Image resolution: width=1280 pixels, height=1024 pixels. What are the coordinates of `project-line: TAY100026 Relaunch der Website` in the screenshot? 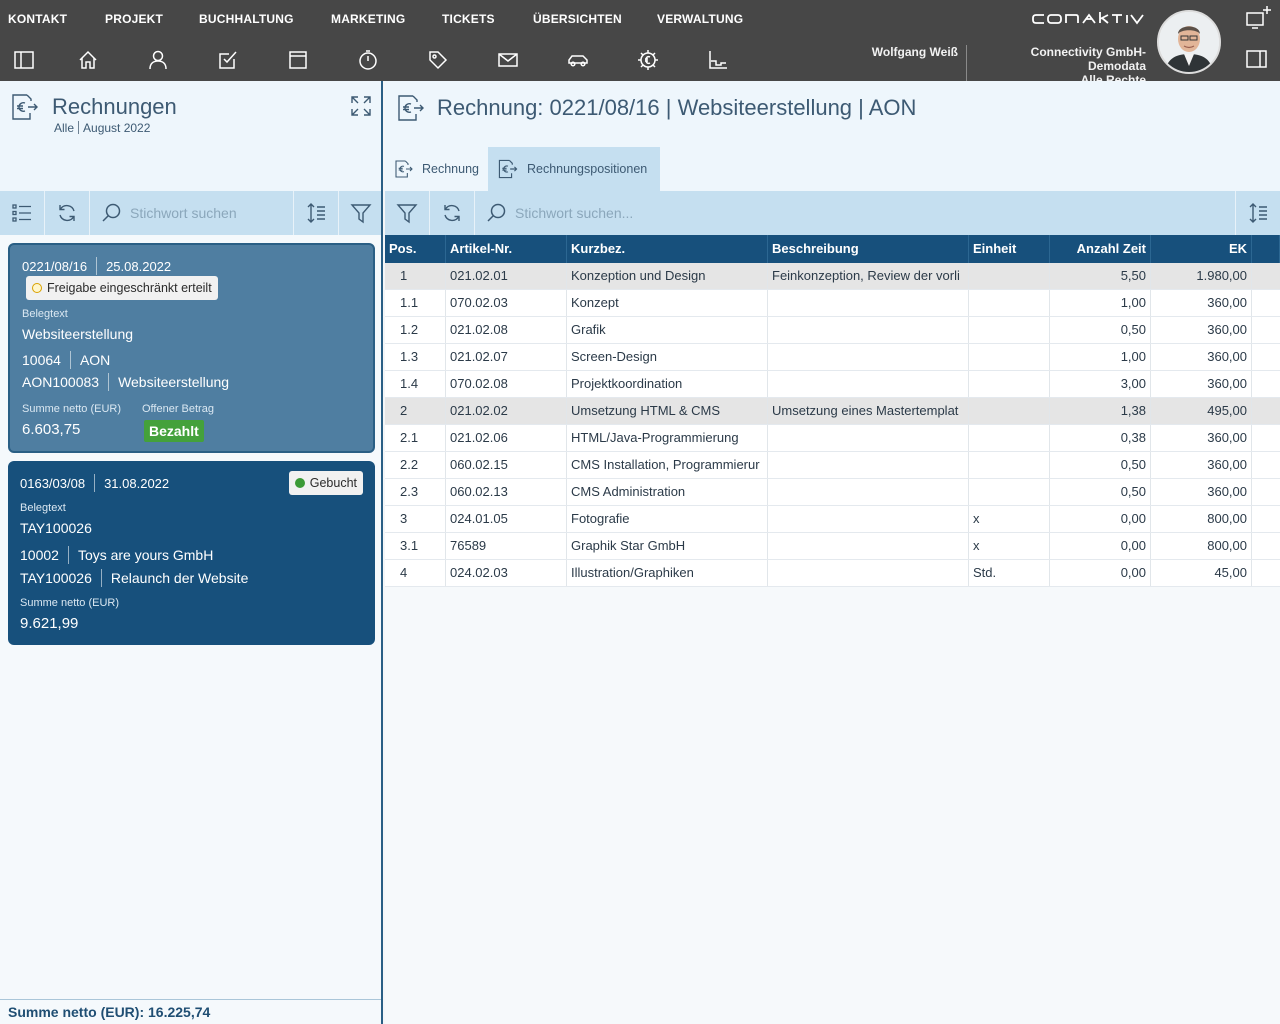 It's located at (134, 578).